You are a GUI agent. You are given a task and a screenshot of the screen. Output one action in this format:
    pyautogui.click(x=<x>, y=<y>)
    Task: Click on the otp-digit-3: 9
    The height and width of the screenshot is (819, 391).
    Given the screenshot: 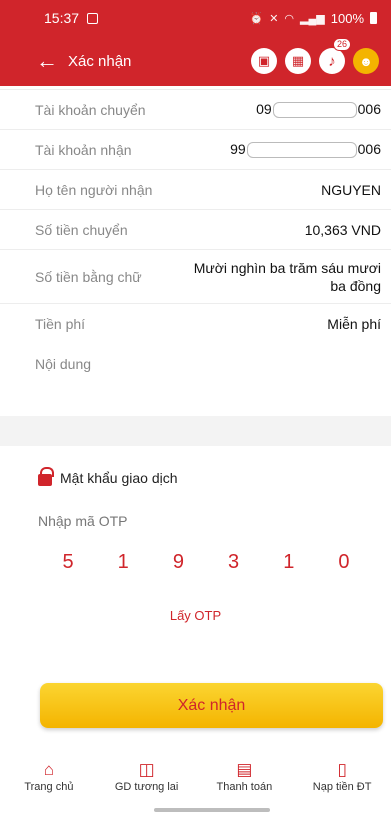 What is the action you would take?
    pyautogui.click(x=178, y=562)
    